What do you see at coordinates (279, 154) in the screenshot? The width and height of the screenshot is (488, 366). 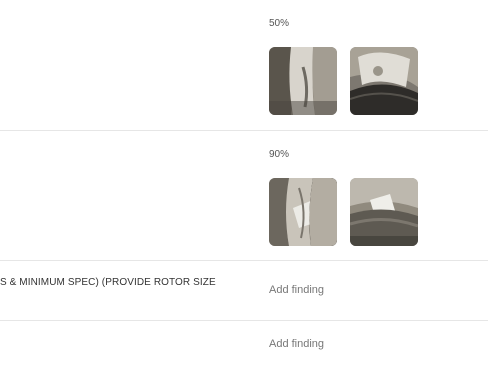 I see `finding-percent: 90%` at bounding box center [279, 154].